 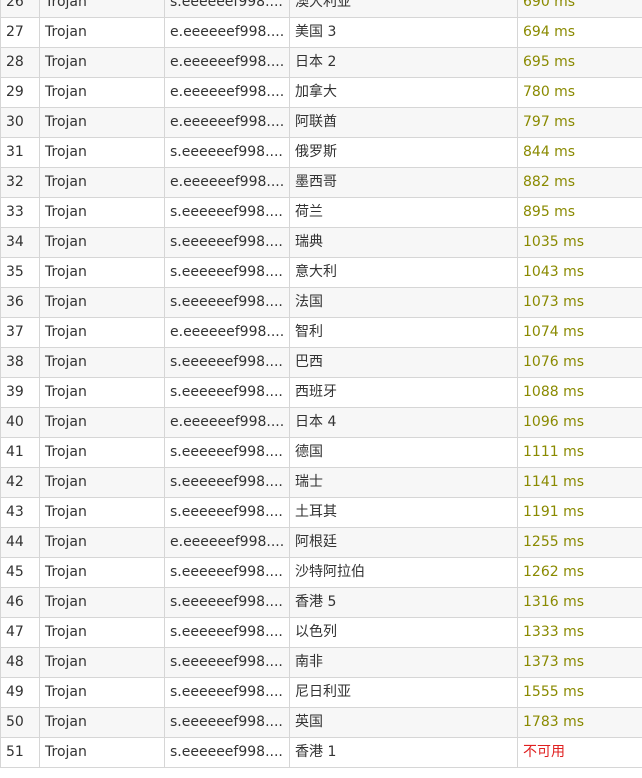 I want to click on row-delay-cell: 1333 ms, so click(x=579, y=632).